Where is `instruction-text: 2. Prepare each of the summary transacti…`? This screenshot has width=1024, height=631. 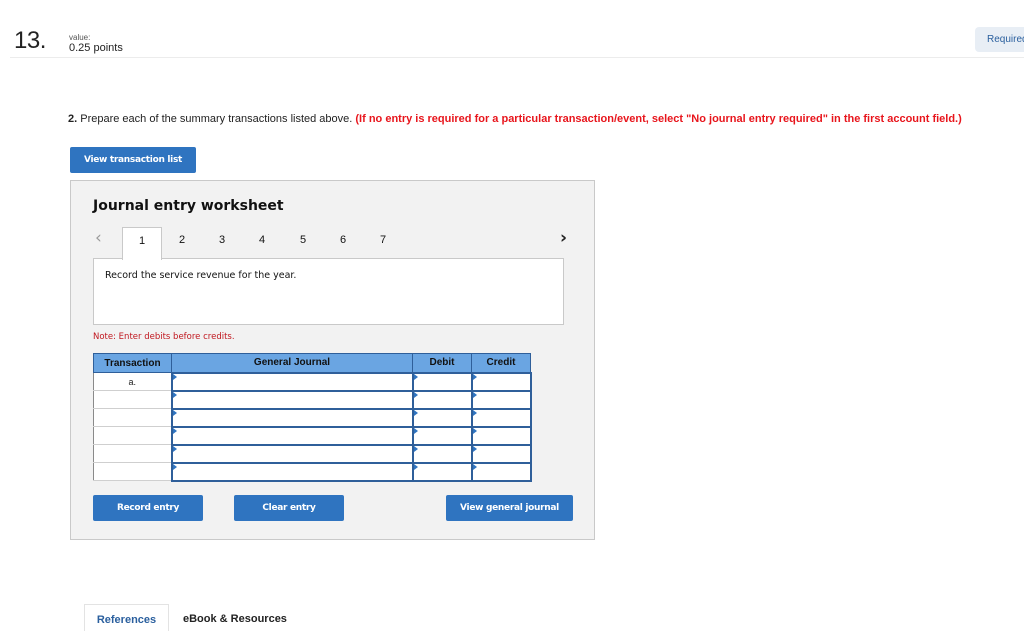 instruction-text: 2. Prepare each of the summary transacti… is located at coordinates (515, 119).